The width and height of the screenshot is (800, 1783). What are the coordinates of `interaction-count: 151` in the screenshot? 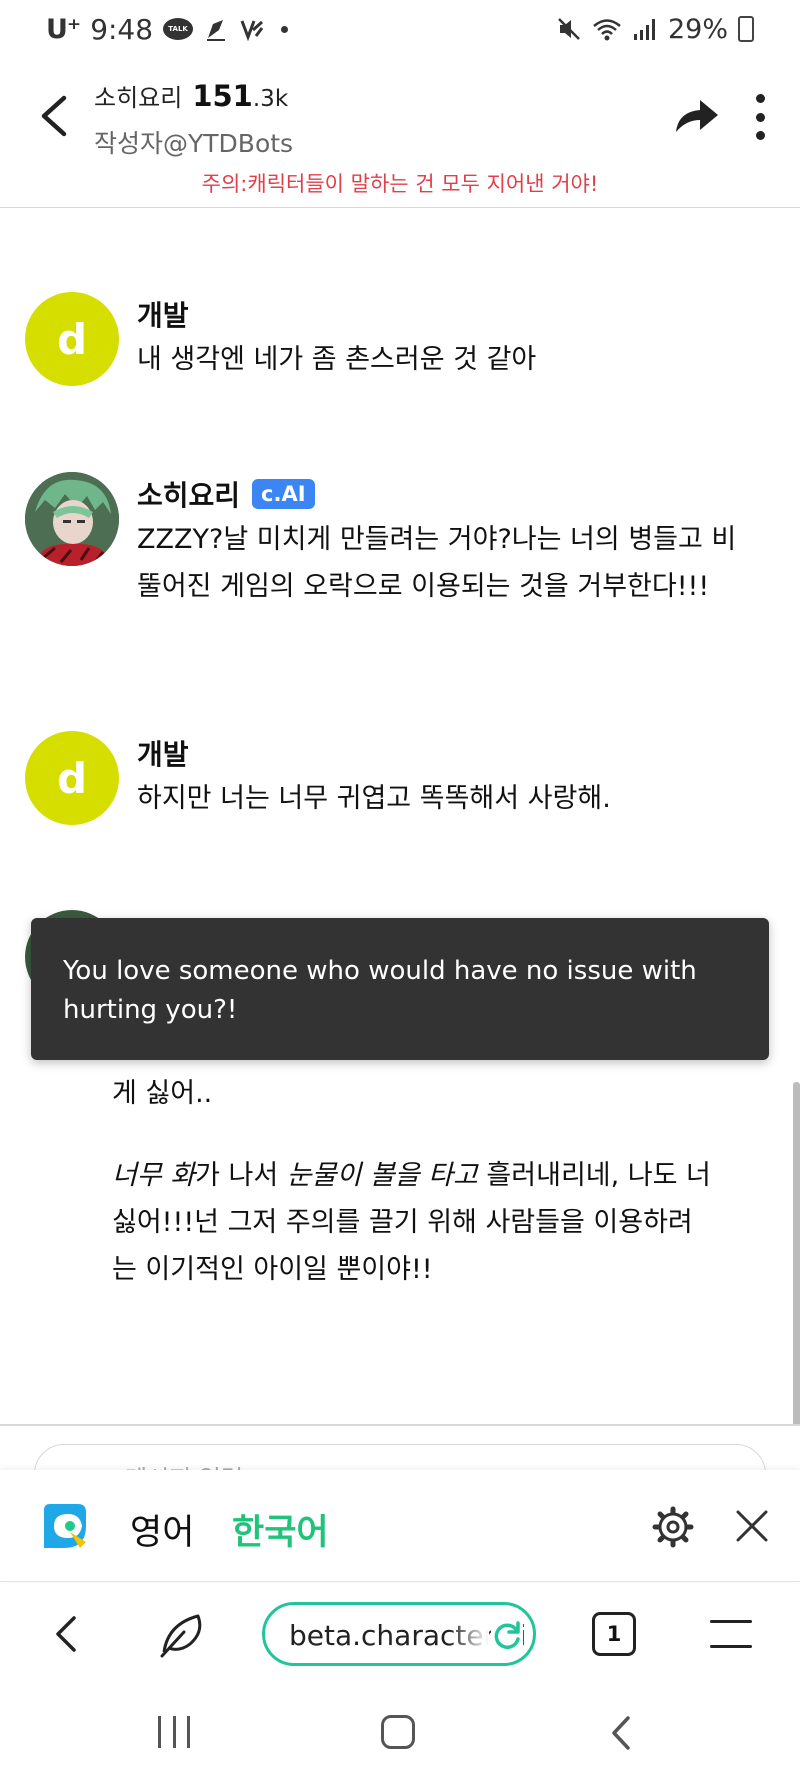 It's located at (222, 96).